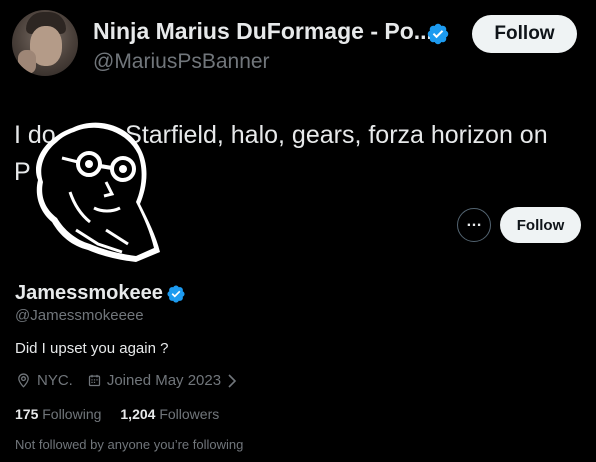 This screenshot has width=596, height=462. I want to click on profile-stats: 175 Following 1,204 Followers, so click(126, 414).